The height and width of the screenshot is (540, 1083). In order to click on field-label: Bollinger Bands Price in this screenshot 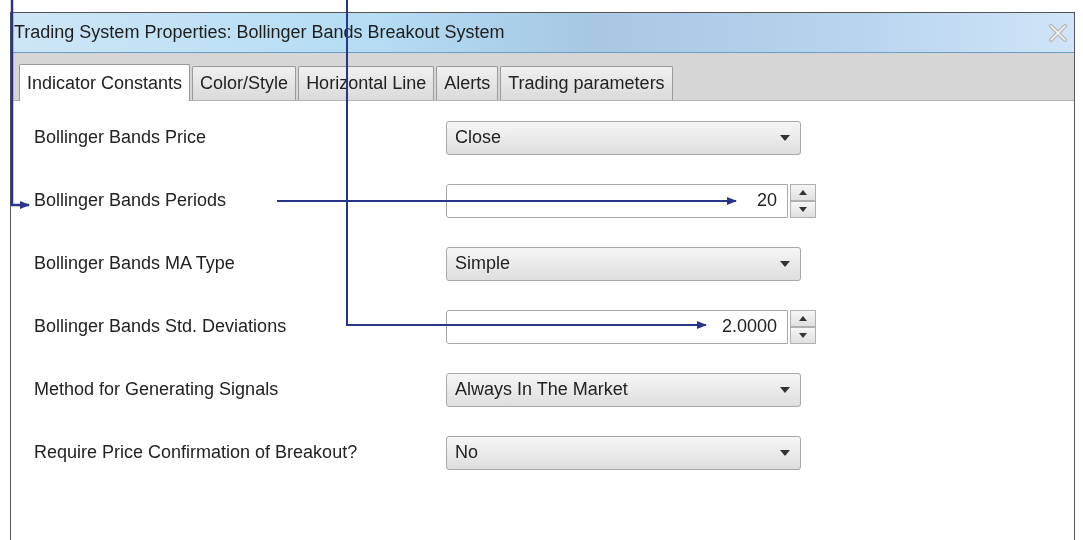, I will do `click(121, 137)`.